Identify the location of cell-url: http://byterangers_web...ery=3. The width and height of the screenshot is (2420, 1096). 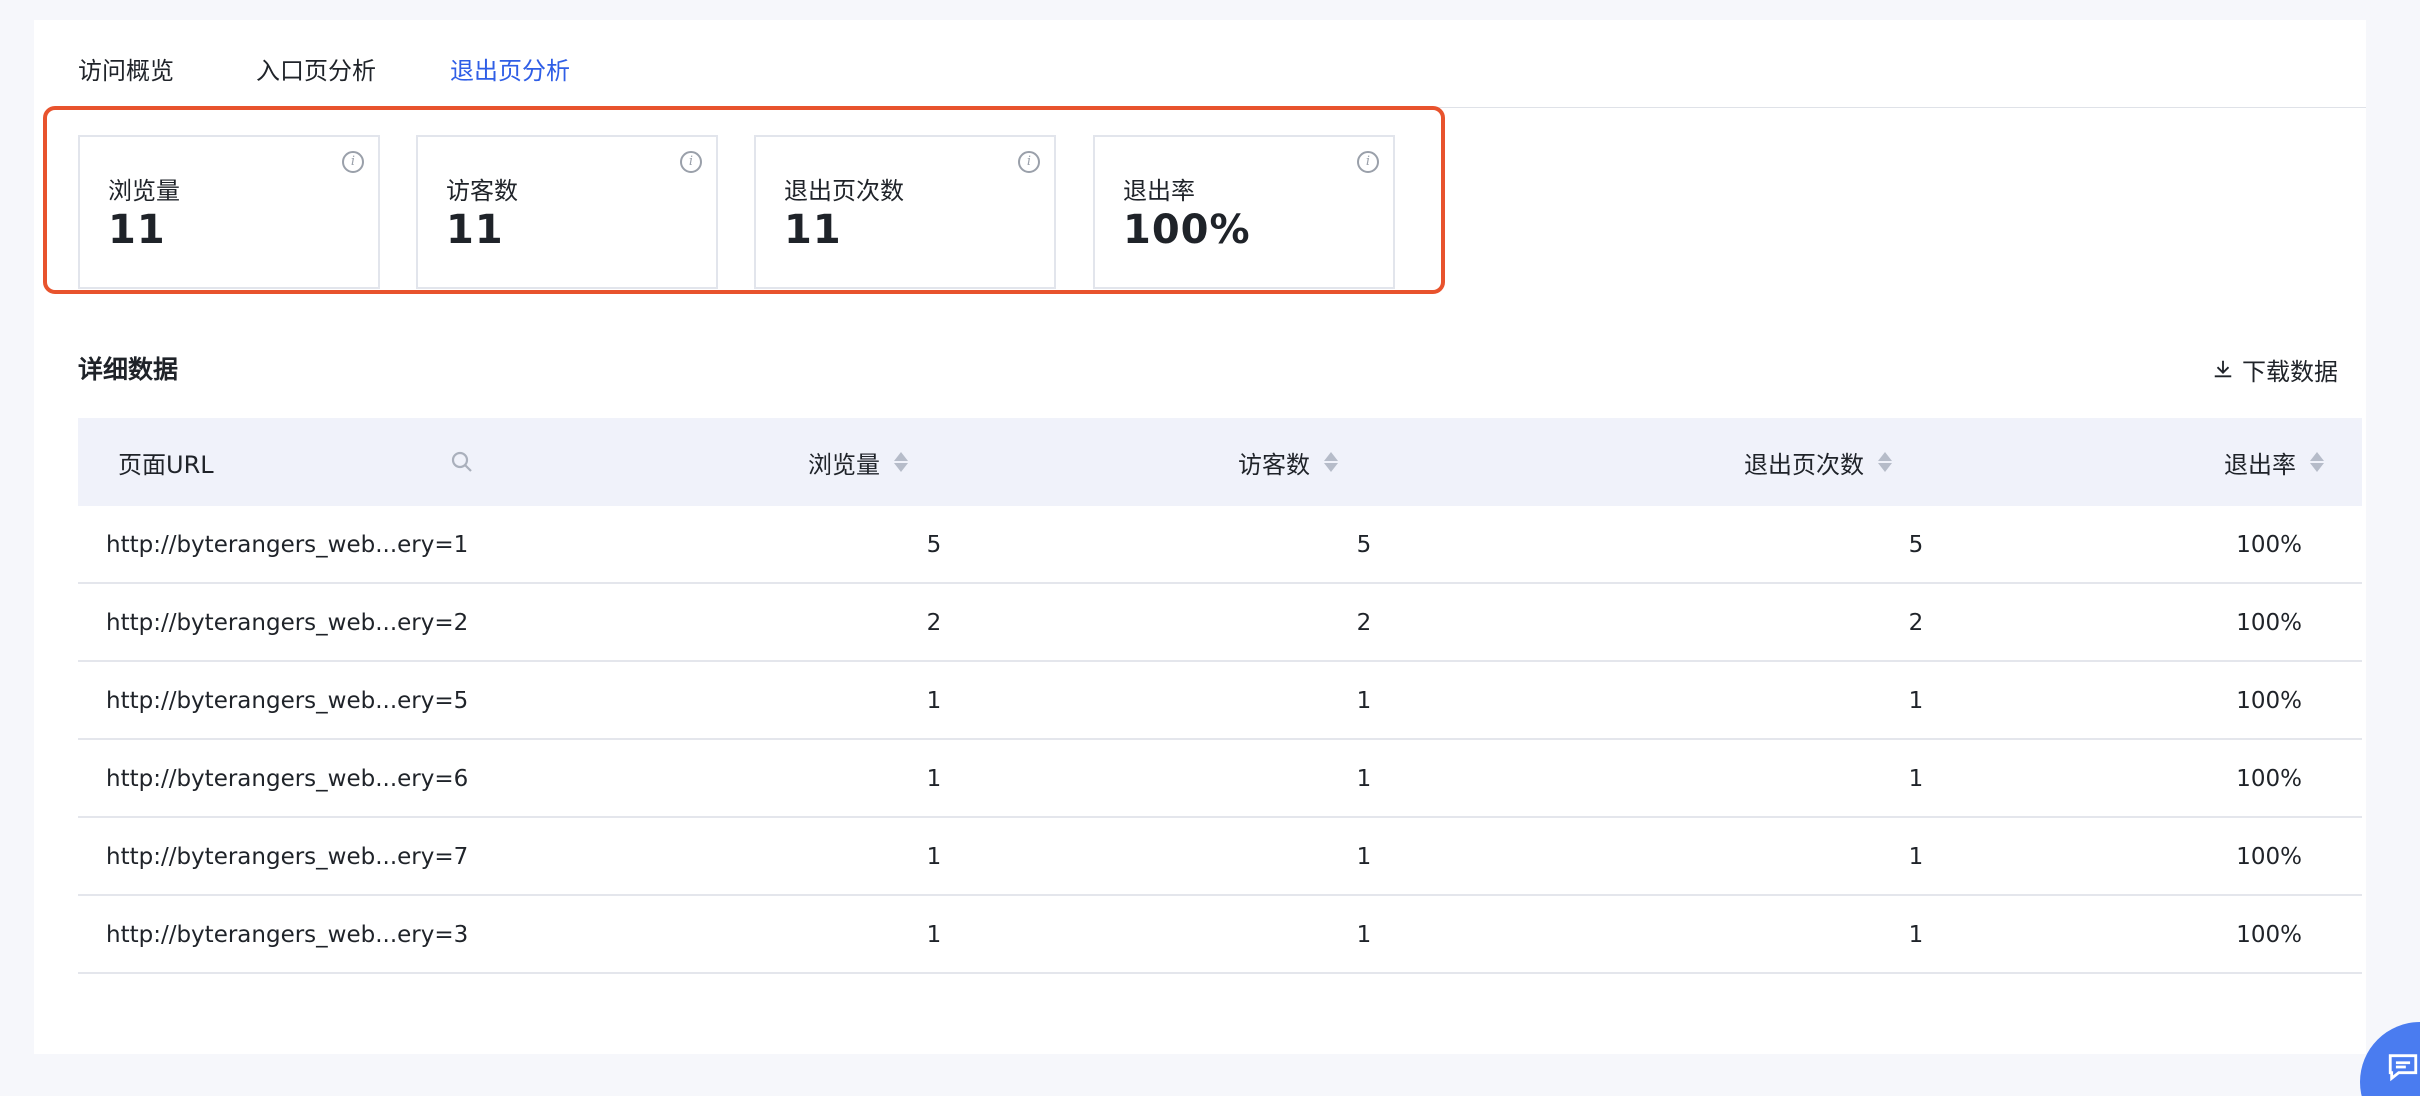
(287, 935).